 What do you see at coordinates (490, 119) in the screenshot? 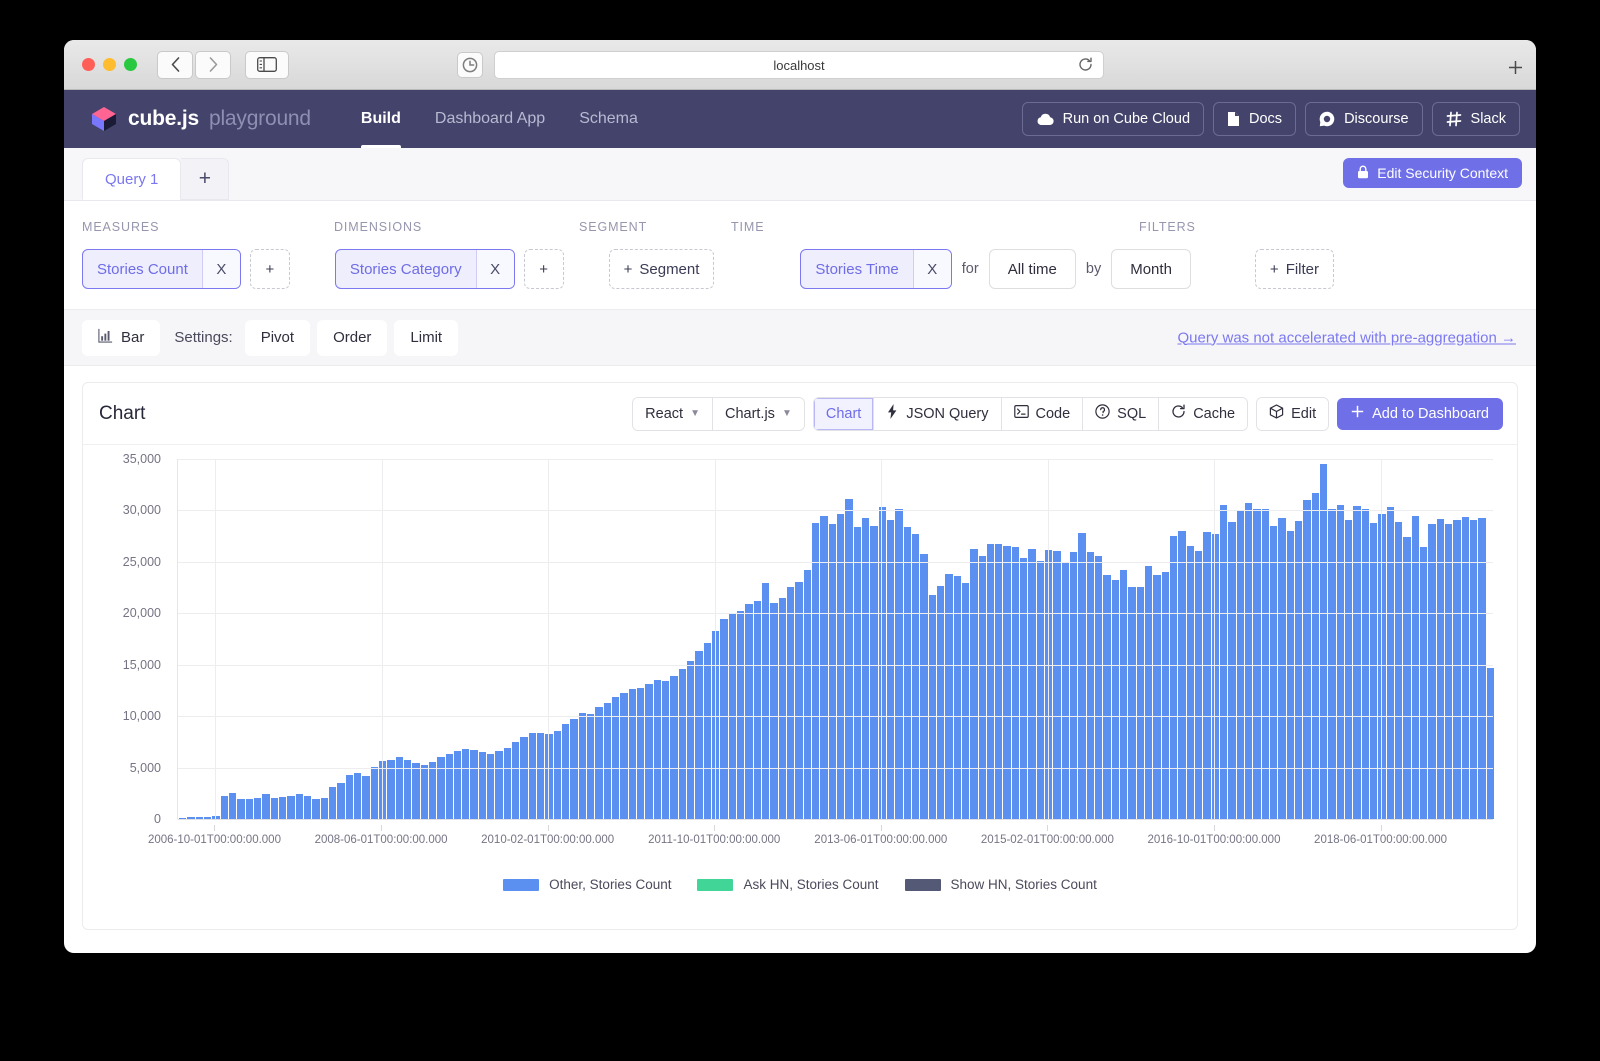
I see `nav-item-dashboard-app: Dashboard App` at bounding box center [490, 119].